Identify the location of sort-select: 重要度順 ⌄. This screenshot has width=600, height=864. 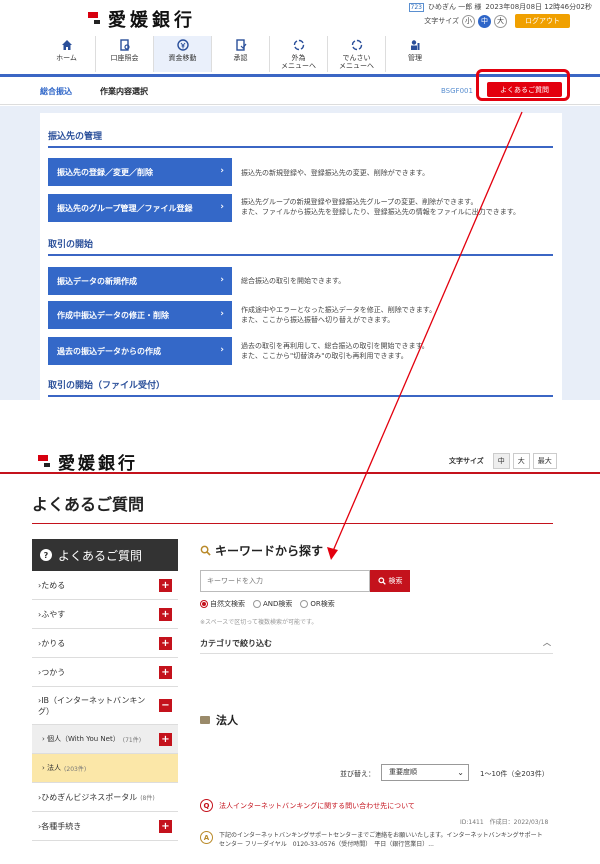
(425, 772).